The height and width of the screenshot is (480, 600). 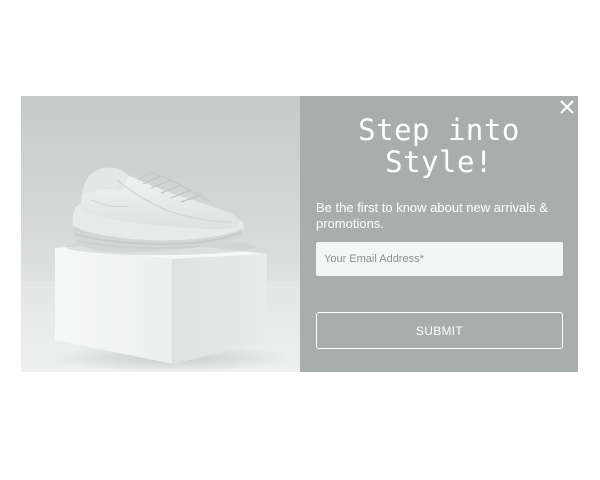 I want to click on submit-button: SUBMIT, so click(x=439, y=330).